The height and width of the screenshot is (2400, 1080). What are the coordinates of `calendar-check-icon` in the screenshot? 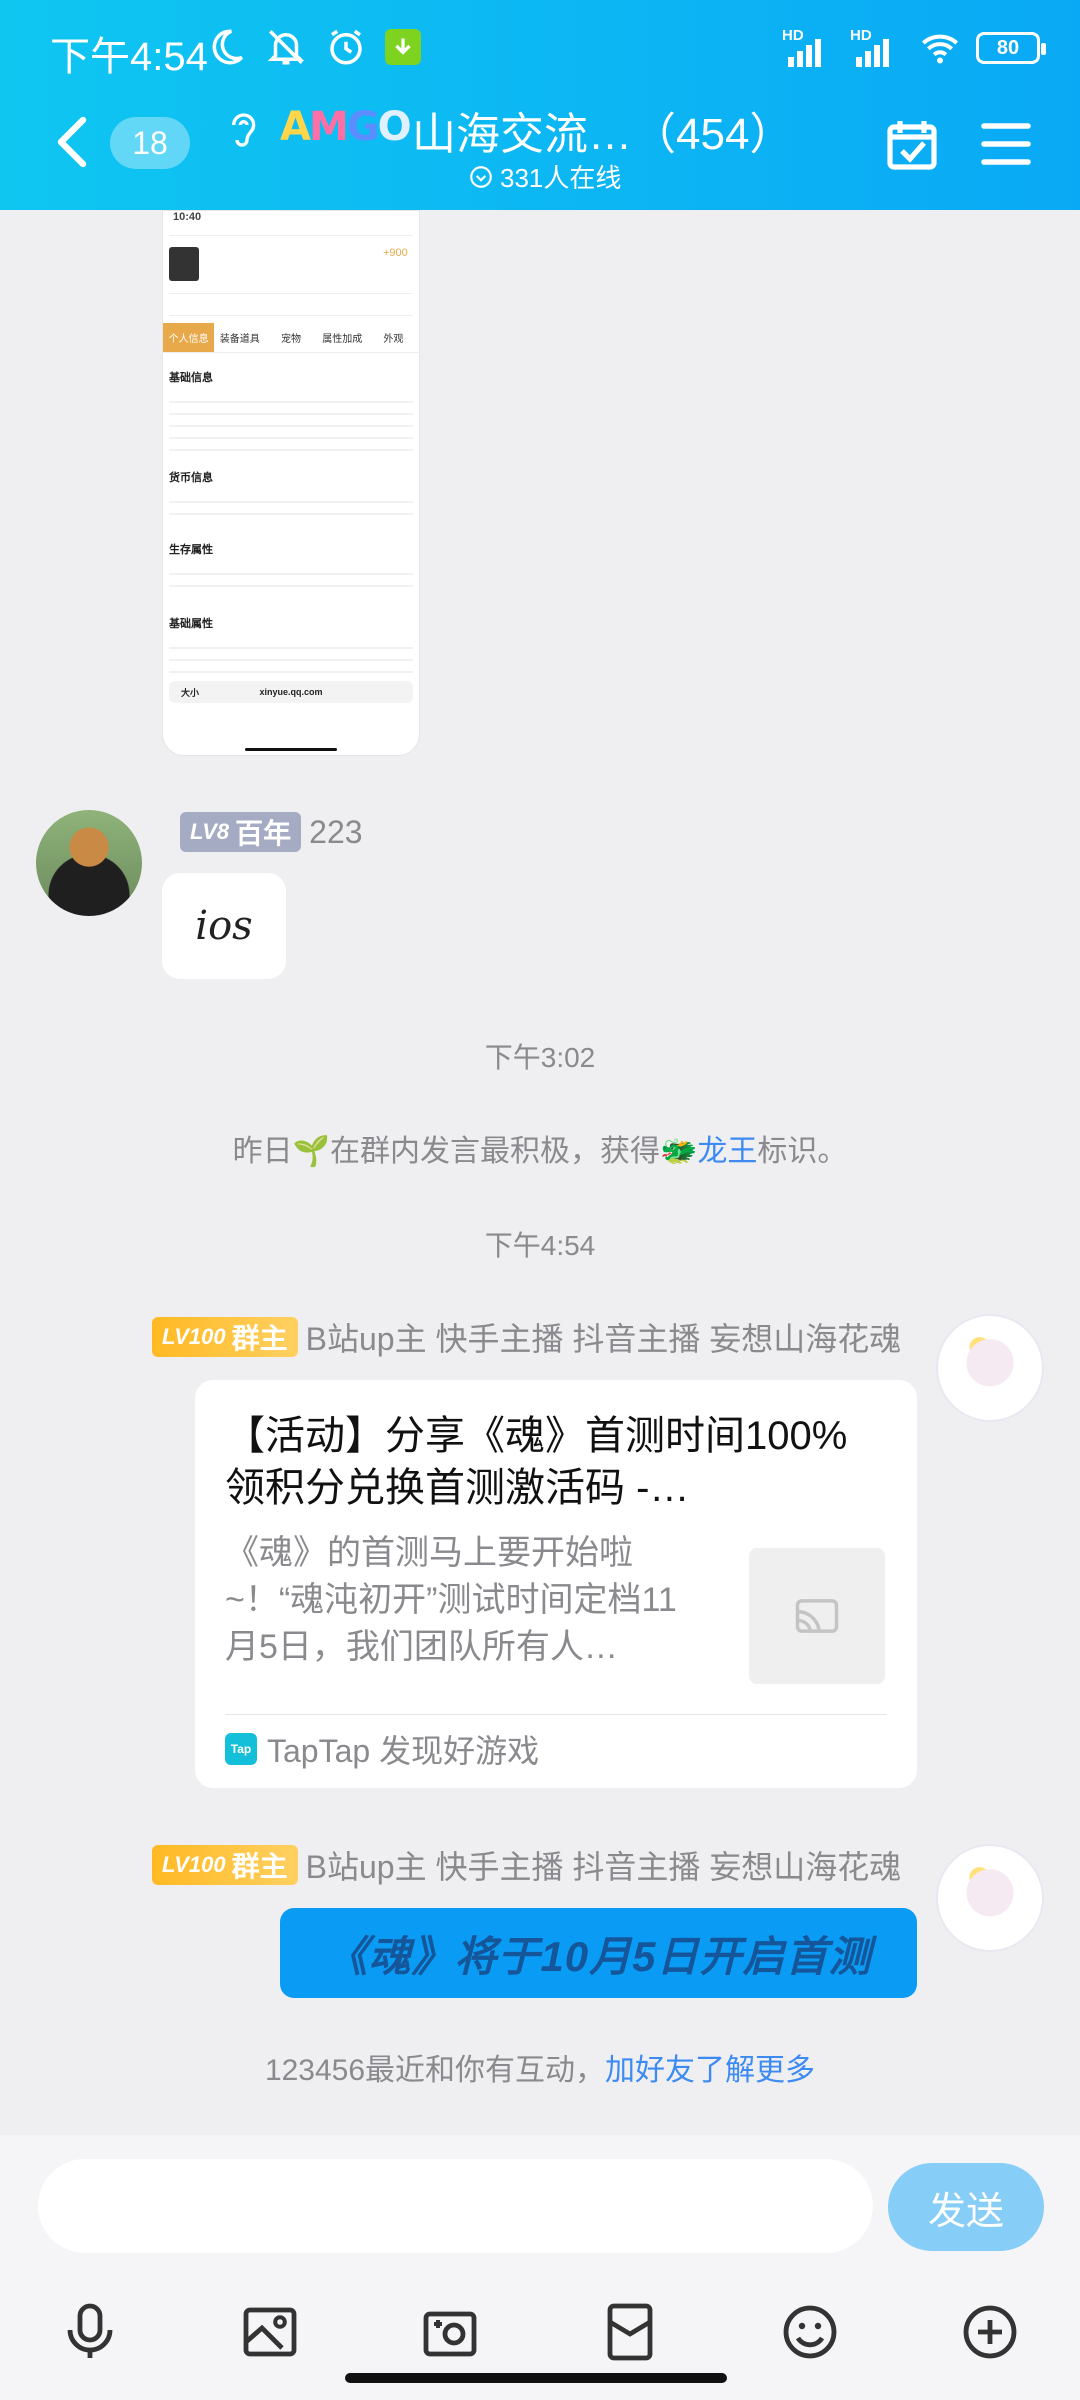 It's located at (912, 145).